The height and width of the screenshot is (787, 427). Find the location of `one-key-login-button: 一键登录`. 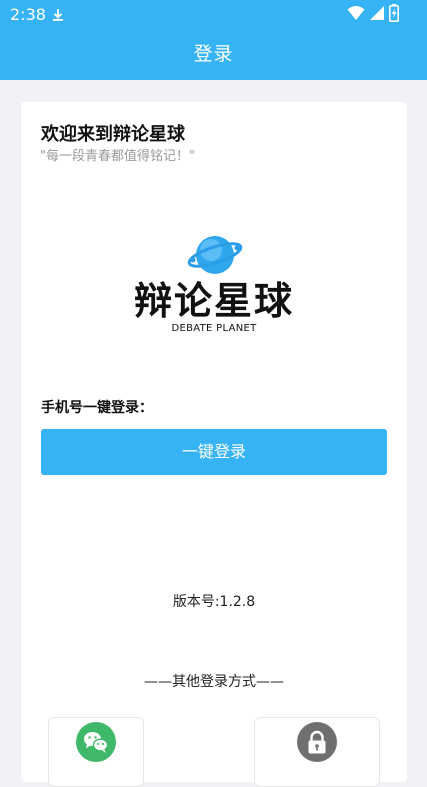

one-key-login-button: 一键登录 is located at coordinates (214, 452).